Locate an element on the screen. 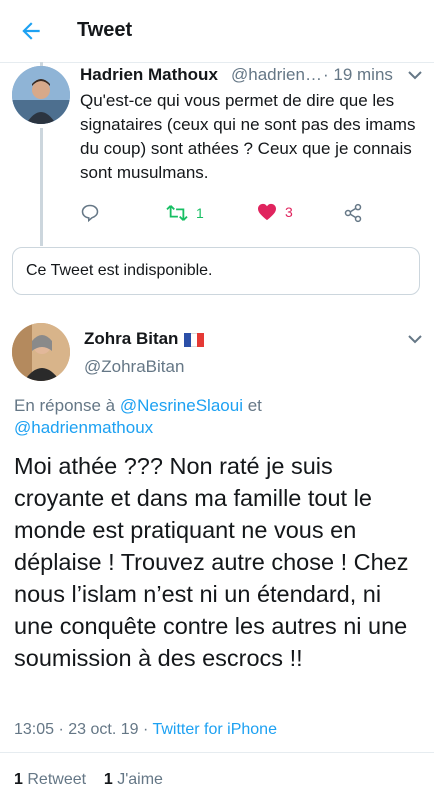 The image size is (434, 800). share-icon is located at coordinates (353, 213).